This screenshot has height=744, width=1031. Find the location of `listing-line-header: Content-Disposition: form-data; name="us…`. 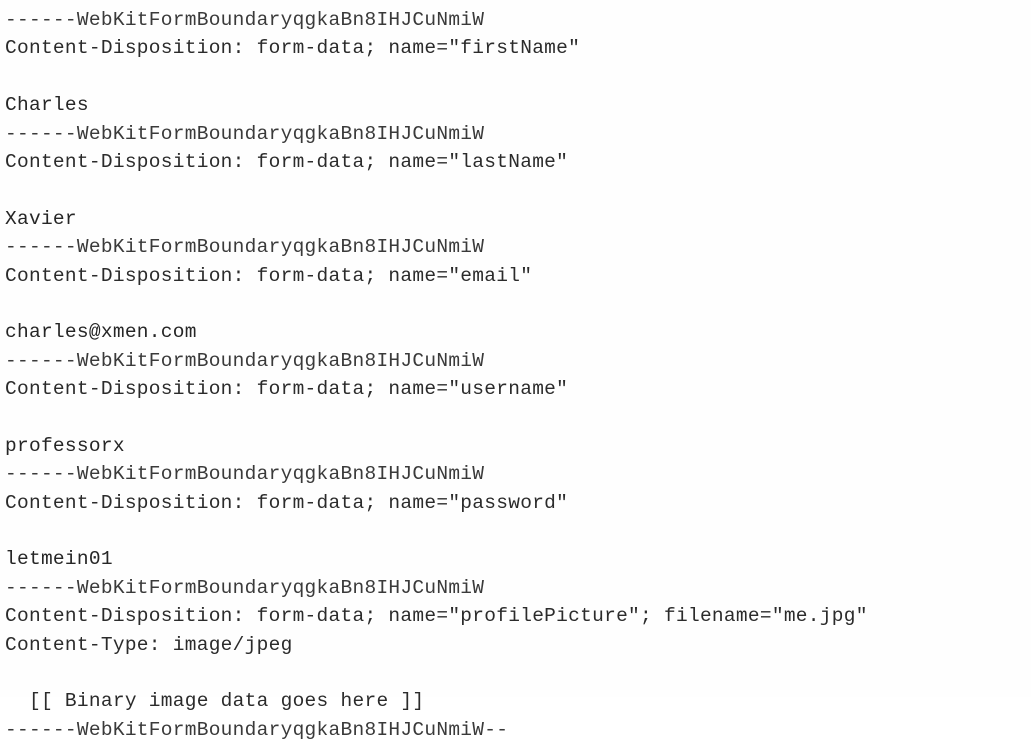

listing-line-header: Content-Disposition: form-data; name="us… is located at coordinates (287, 389).